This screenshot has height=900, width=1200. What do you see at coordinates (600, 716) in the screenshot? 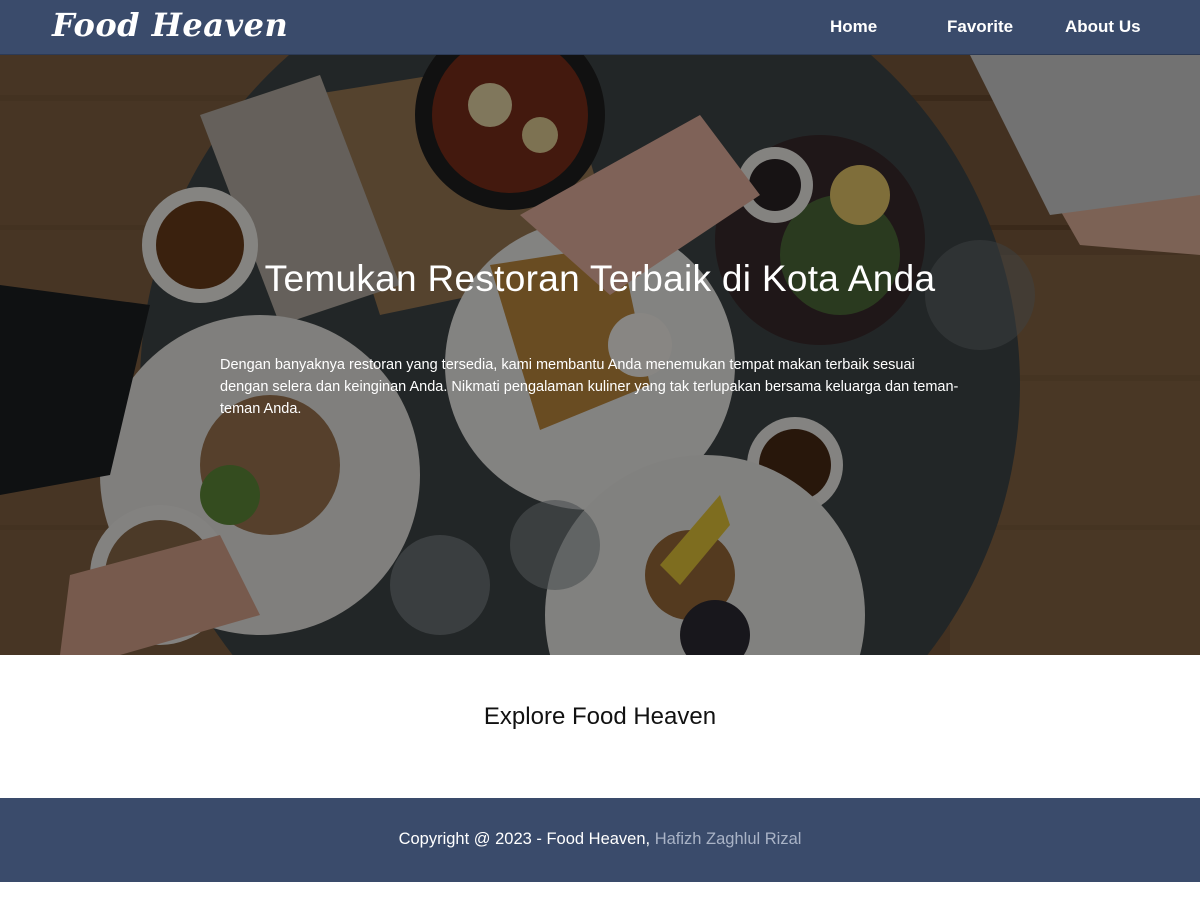
I see `explore-title: Explore Food Heaven` at bounding box center [600, 716].